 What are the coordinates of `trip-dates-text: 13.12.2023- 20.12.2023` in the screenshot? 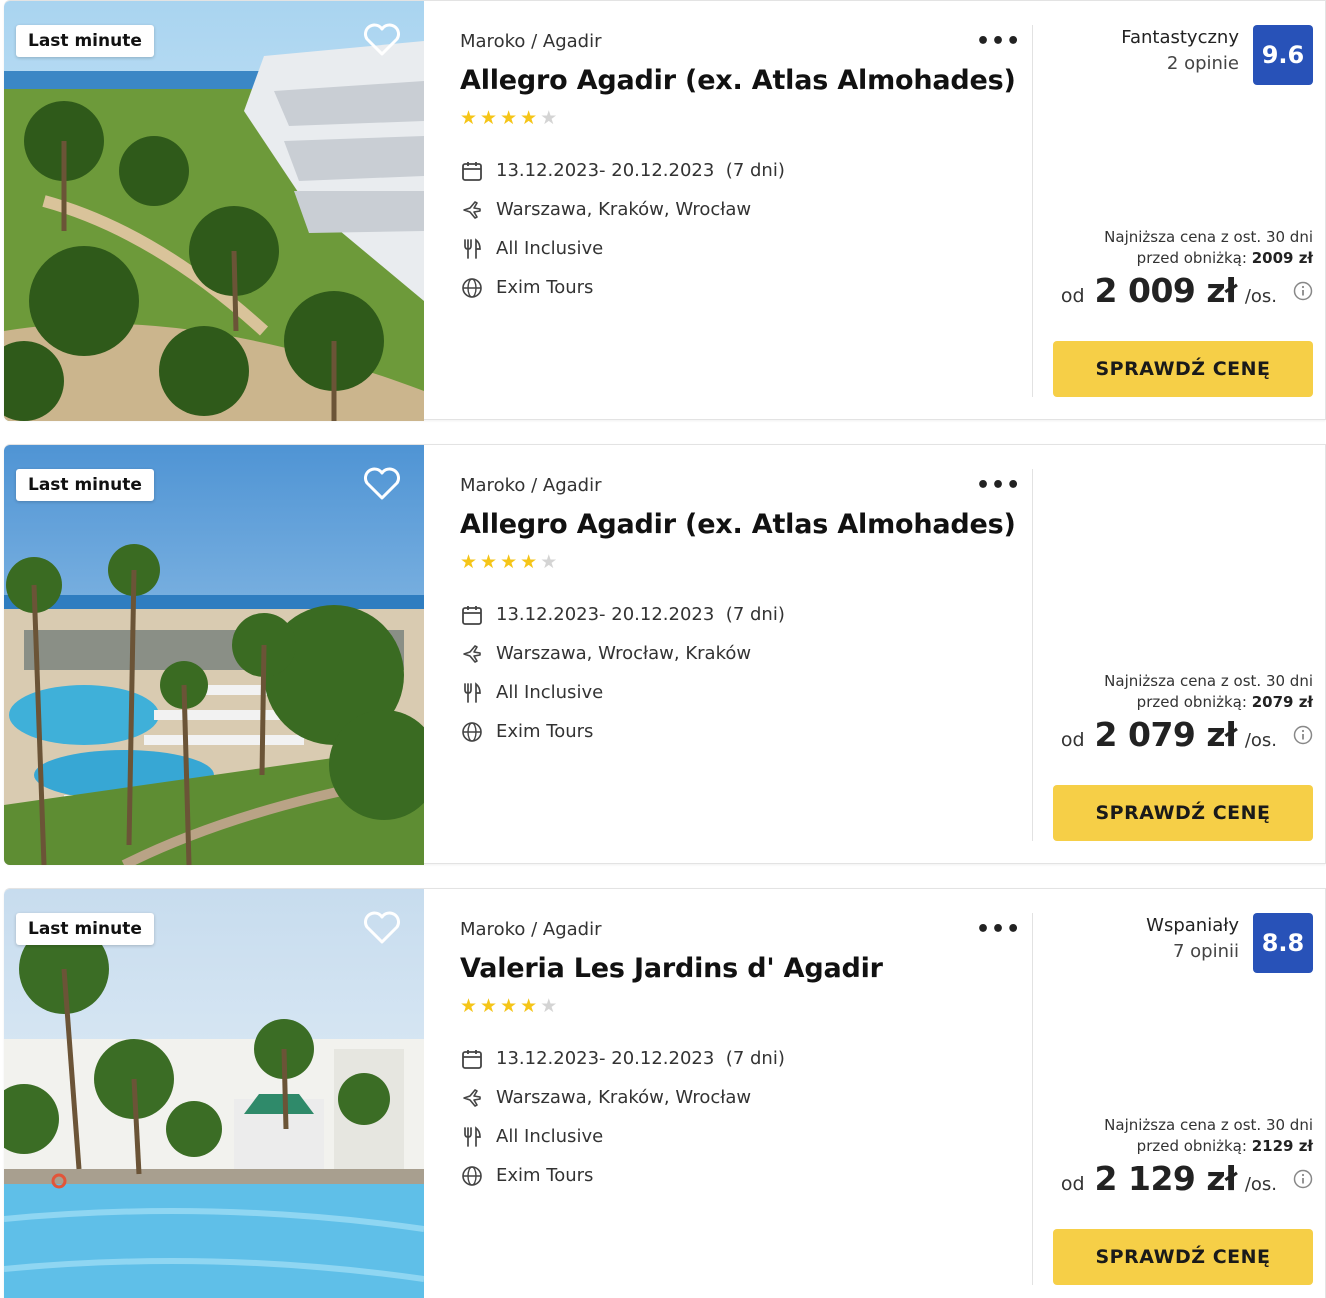 It's located at (605, 1058).